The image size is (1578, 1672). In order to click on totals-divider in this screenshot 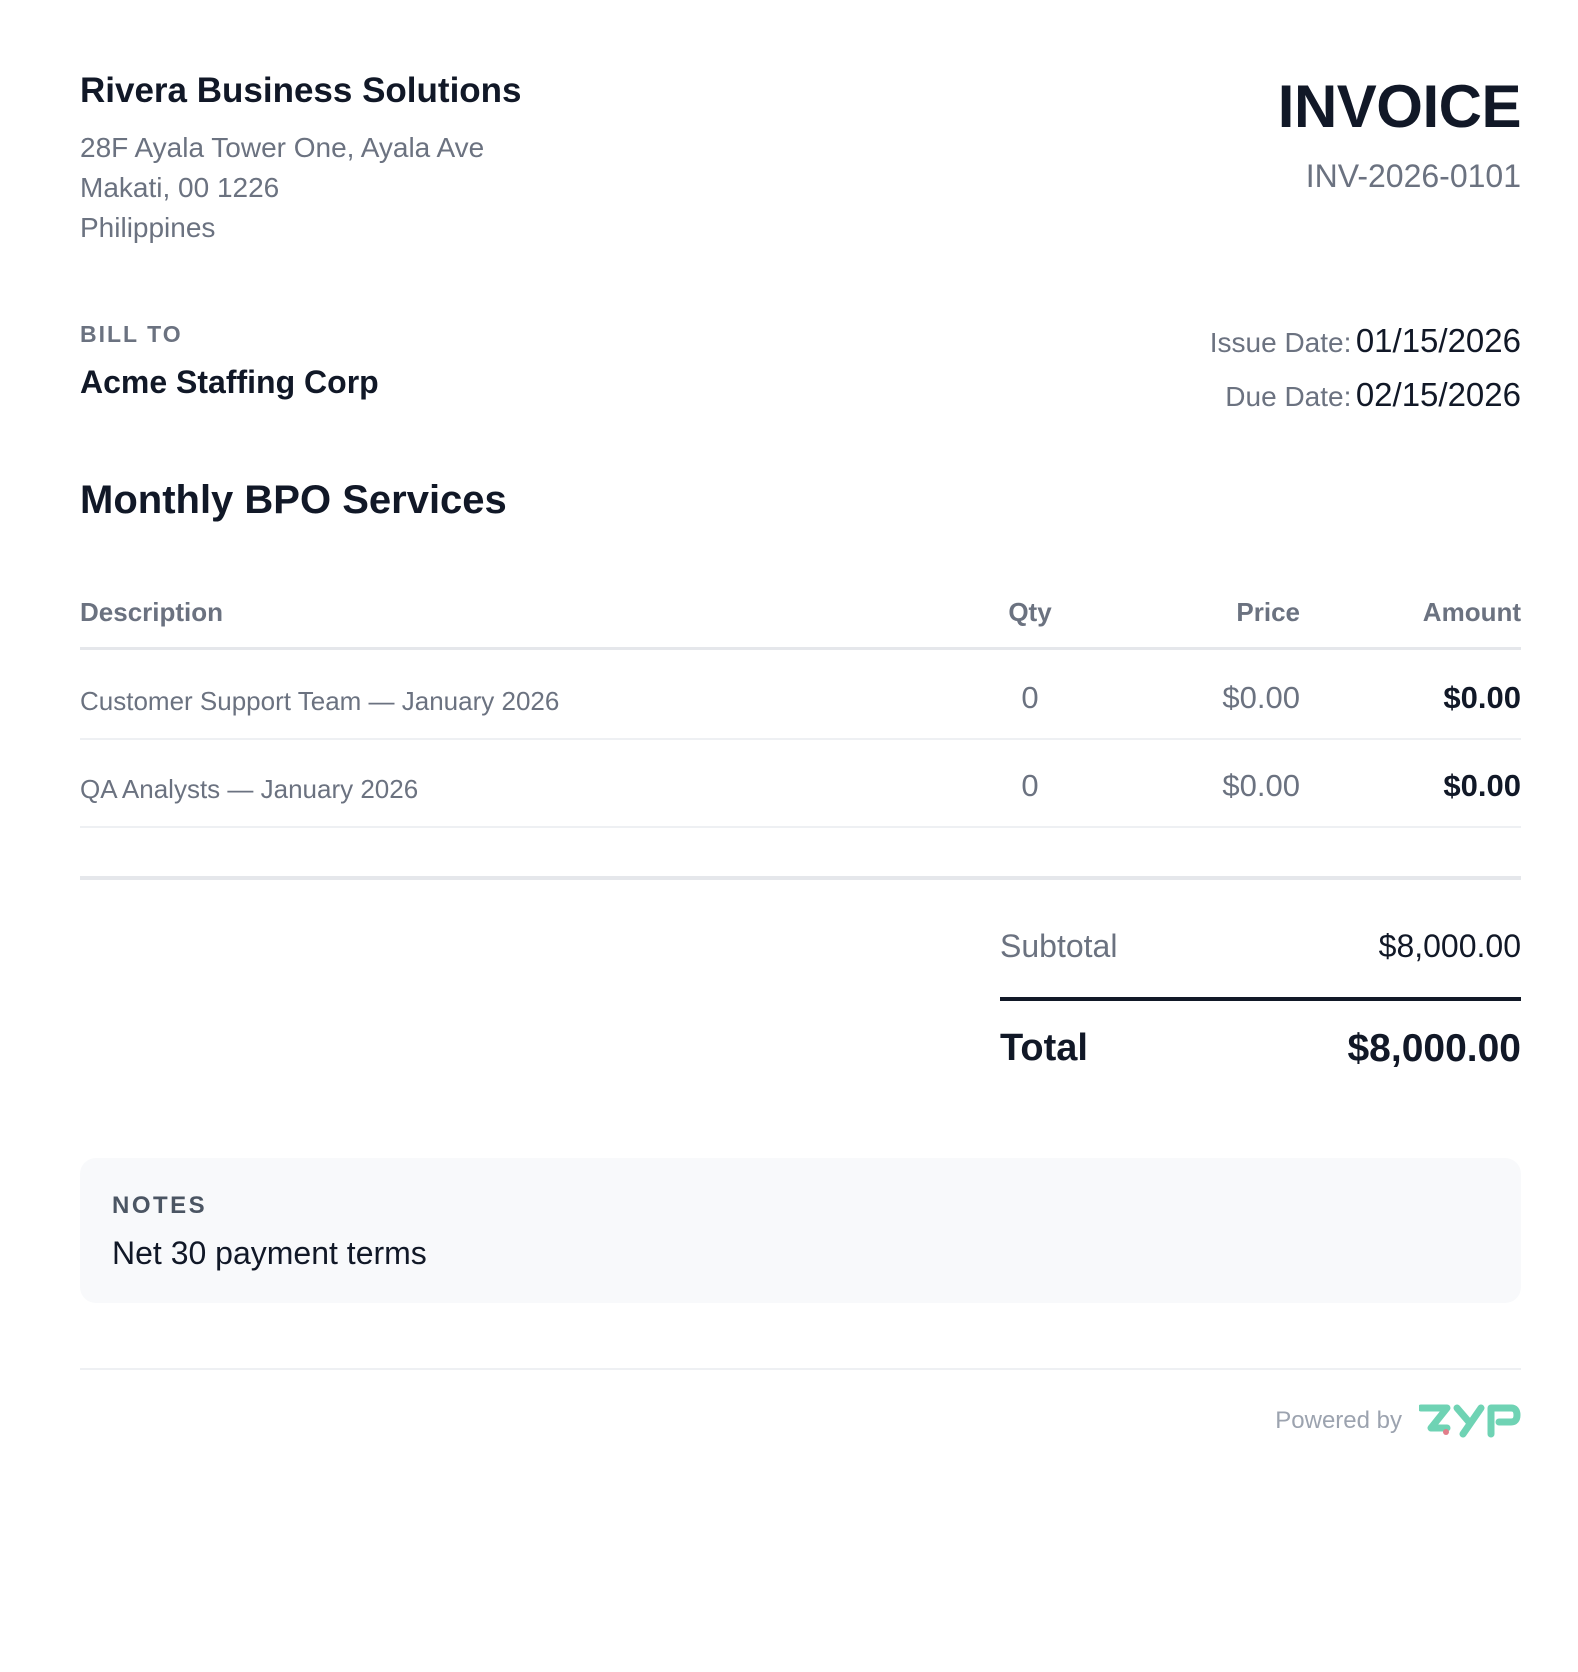, I will do `click(800, 878)`.